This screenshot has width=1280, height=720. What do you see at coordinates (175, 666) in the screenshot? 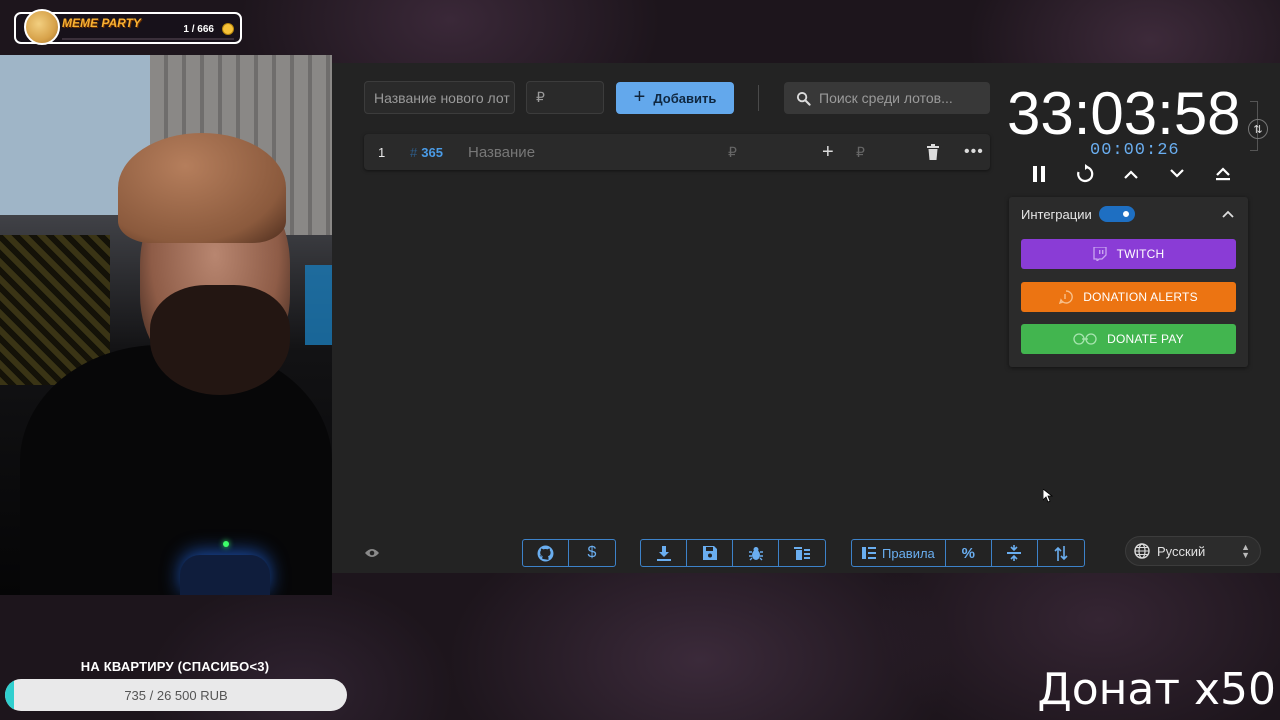
I see `donation-goal-title: НА КВАРТИРУ (СПАСИБО<3)` at bounding box center [175, 666].